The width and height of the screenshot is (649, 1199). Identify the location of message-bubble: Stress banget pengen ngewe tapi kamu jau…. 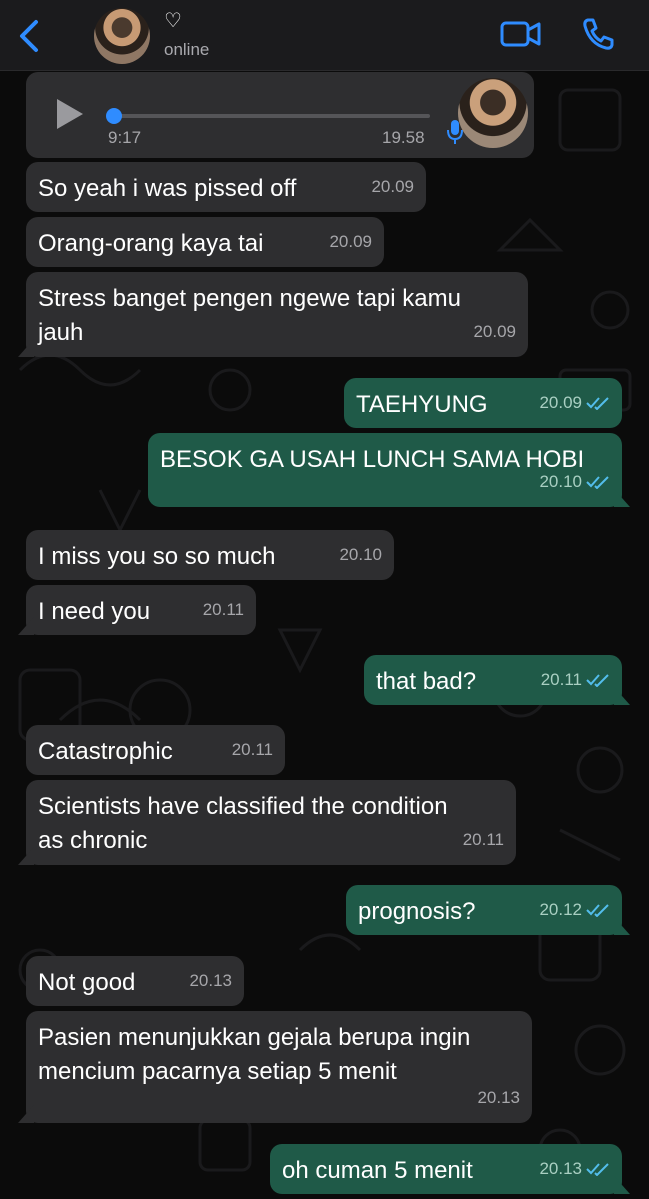
(277, 314).